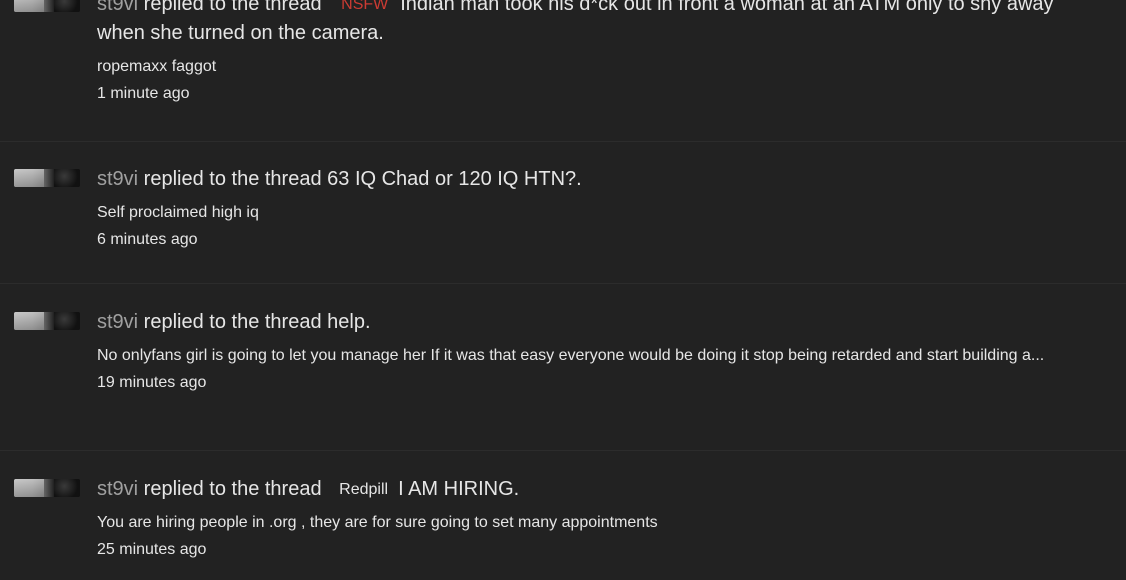 The width and height of the screenshot is (1126, 580). What do you see at coordinates (458, 489) in the screenshot?
I see `thread-title-link: I AM HIRING.` at bounding box center [458, 489].